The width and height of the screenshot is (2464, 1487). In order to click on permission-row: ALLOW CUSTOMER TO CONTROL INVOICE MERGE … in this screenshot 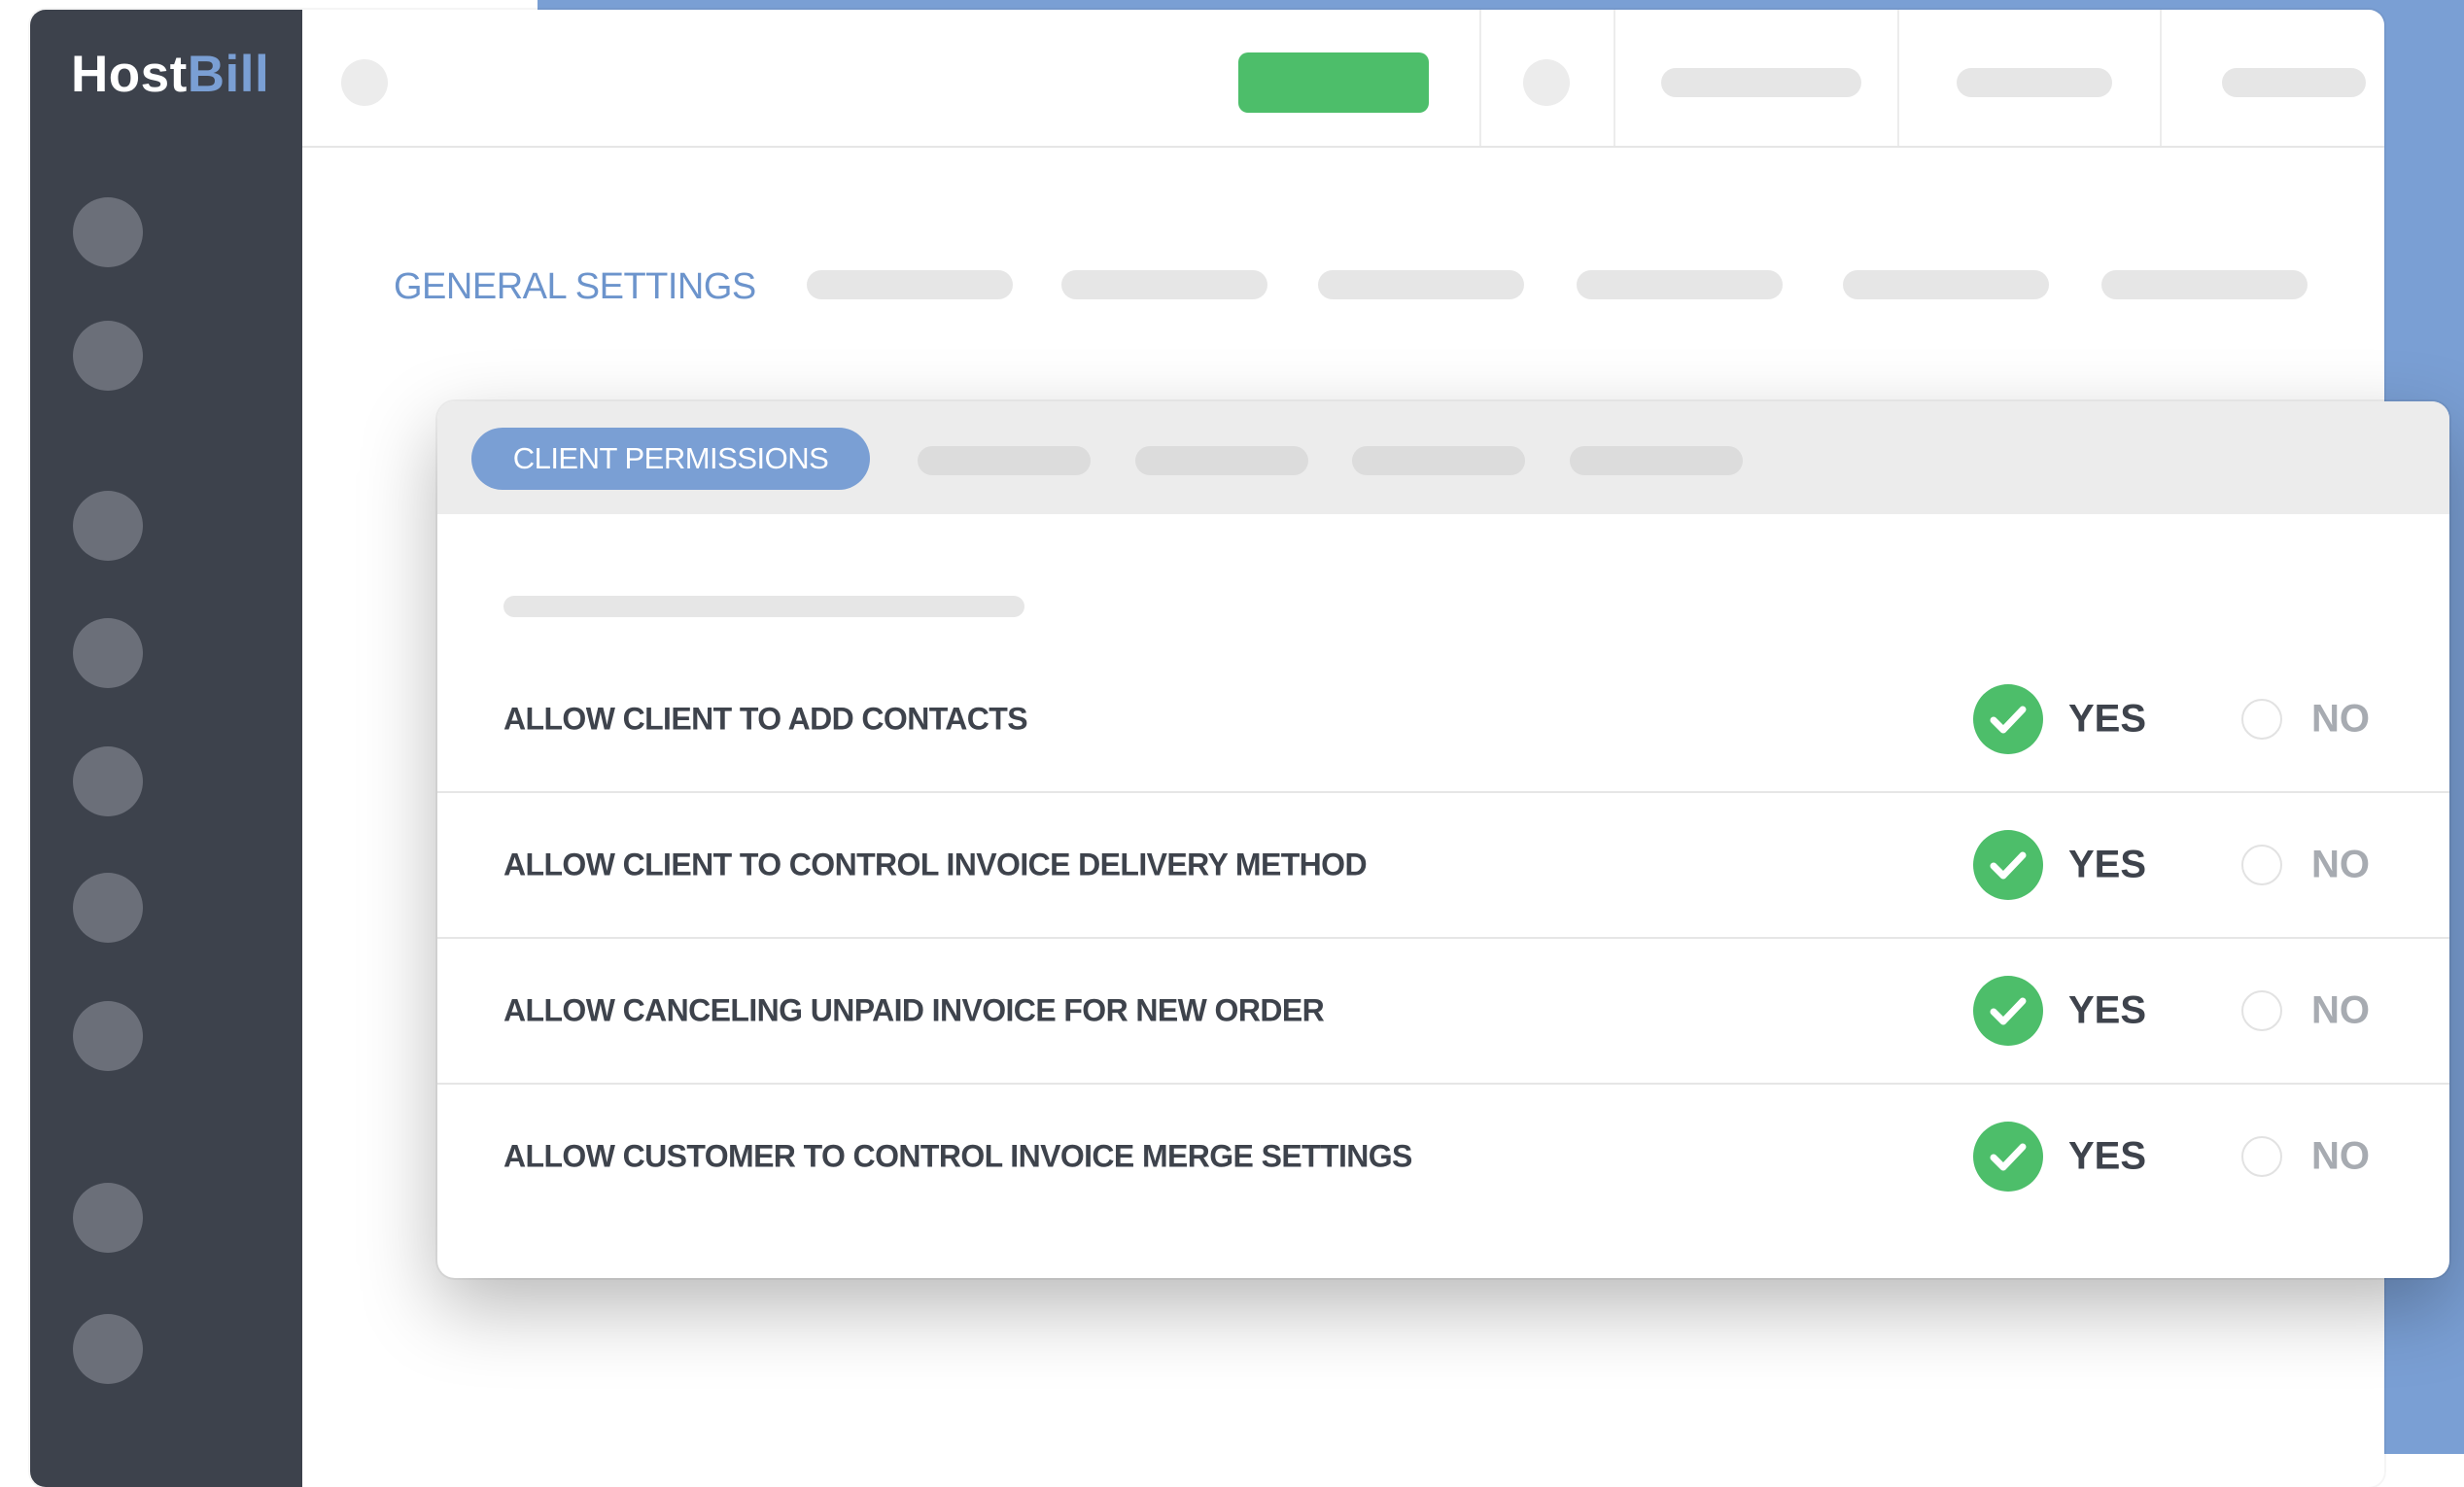, I will do `click(1443, 1156)`.